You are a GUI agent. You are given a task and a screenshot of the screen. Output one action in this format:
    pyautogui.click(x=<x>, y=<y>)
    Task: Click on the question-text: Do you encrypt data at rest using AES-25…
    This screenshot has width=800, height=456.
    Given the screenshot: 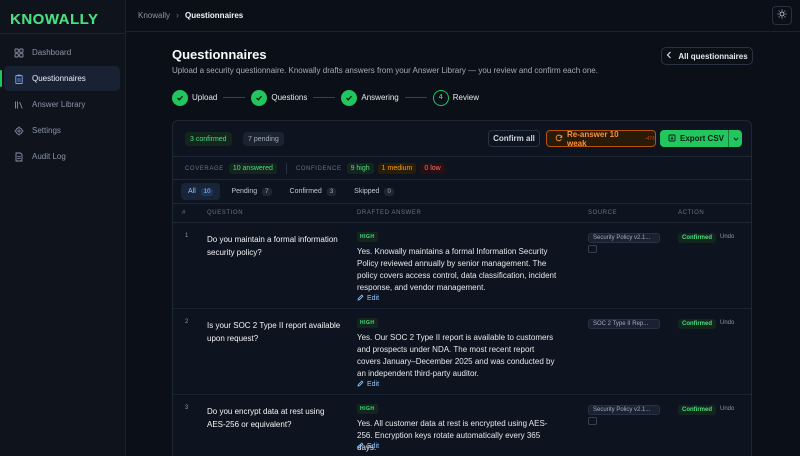 What is the action you would take?
    pyautogui.click(x=266, y=418)
    